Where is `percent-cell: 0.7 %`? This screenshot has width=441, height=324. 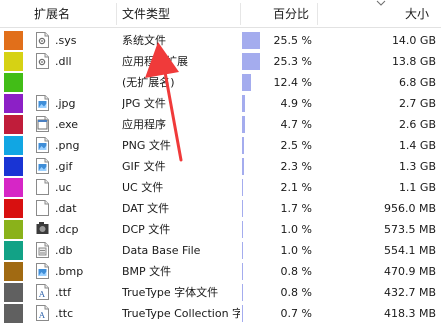 percent-cell: 0.7 % is located at coordinates (278, 313).